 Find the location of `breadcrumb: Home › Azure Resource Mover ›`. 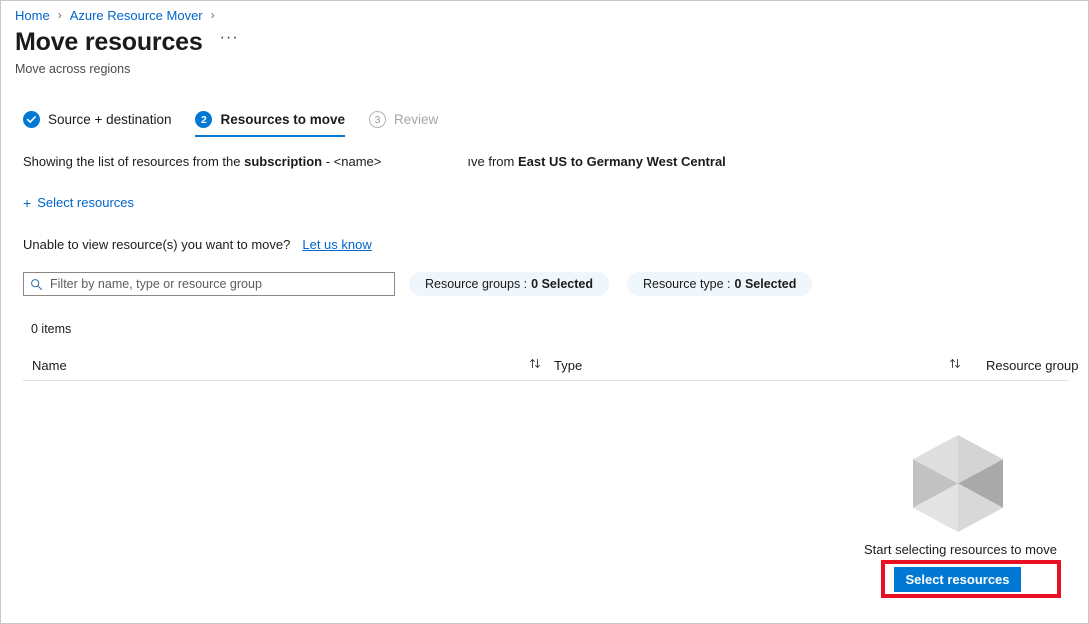

breadcrumb: Home › Azure Resource Mover › is located at coordinates (119, 15).